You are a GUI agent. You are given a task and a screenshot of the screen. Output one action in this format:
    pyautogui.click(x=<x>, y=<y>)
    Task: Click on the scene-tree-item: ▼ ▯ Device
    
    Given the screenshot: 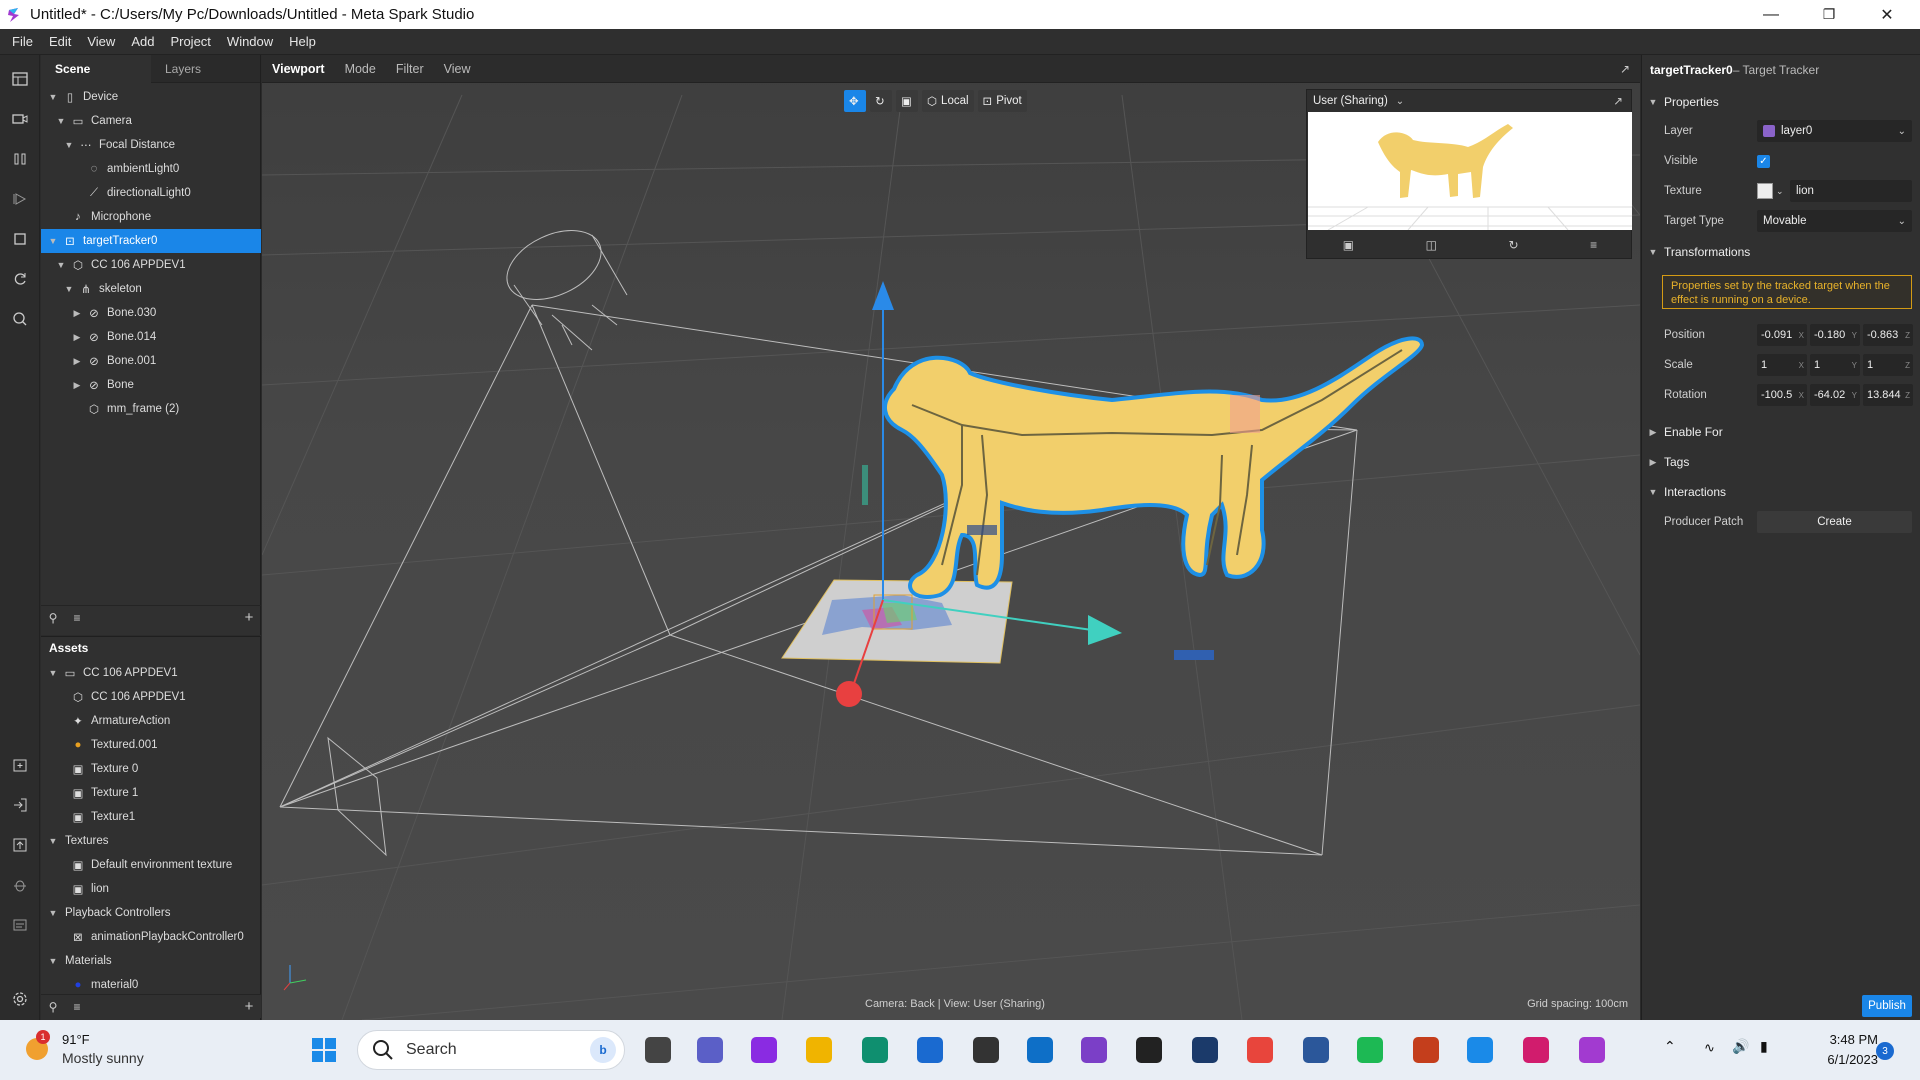 What is the action you would take?
    pyautogui.click(x=151, y=97)
    